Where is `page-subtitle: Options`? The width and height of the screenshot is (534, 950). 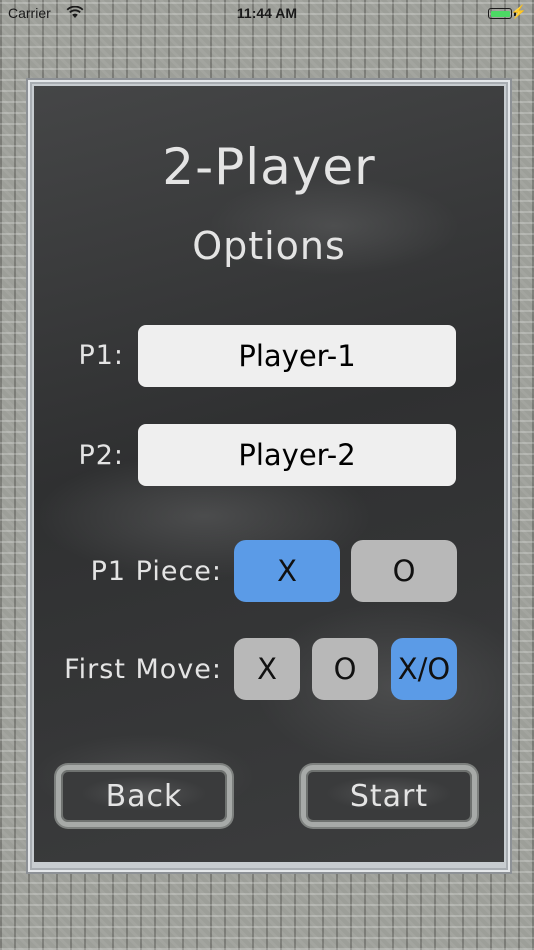 page-subtitle: Options is located at coordinates (269, 246).